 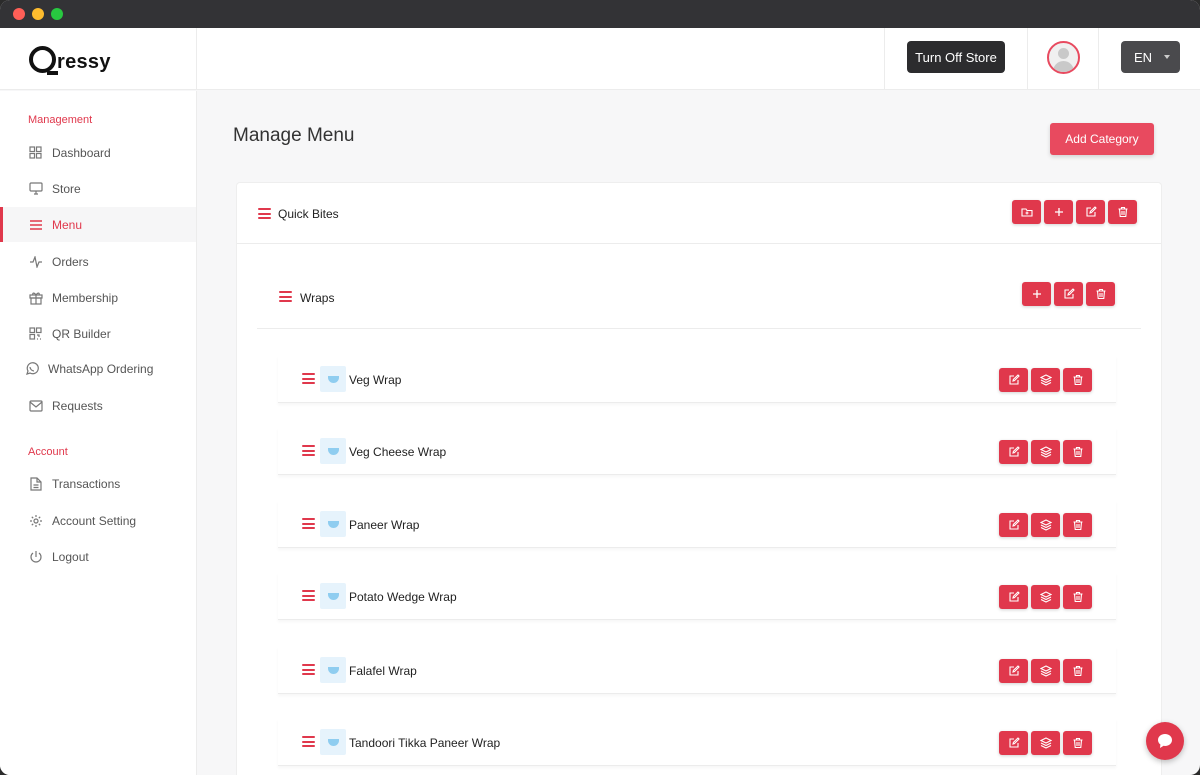 I want to click on sidebar-item-orders: Orders, so click(x=98, y=261).